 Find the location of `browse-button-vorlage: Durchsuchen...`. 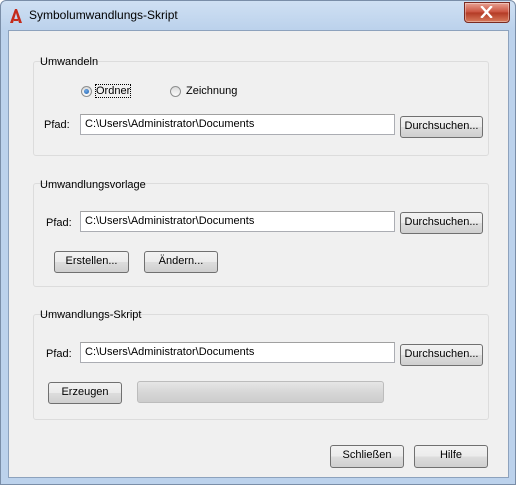

browse-button-vorlage: Durchsuchen... is located at coordinates (441, 223).